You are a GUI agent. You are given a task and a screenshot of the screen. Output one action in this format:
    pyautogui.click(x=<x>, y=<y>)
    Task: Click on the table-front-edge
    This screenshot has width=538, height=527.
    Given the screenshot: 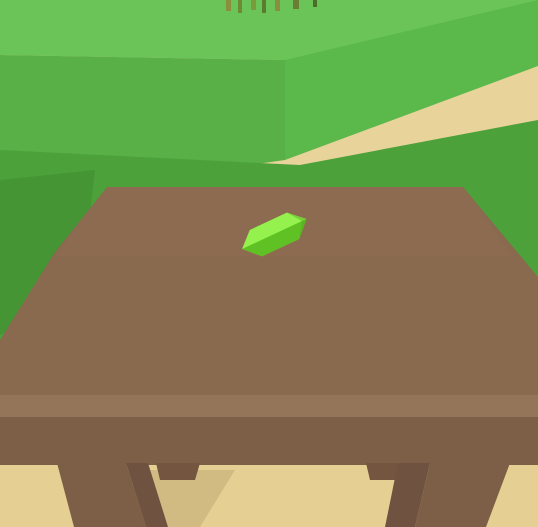 What is the action you would take?
    pyautogui.click(x=269, y=406)
    